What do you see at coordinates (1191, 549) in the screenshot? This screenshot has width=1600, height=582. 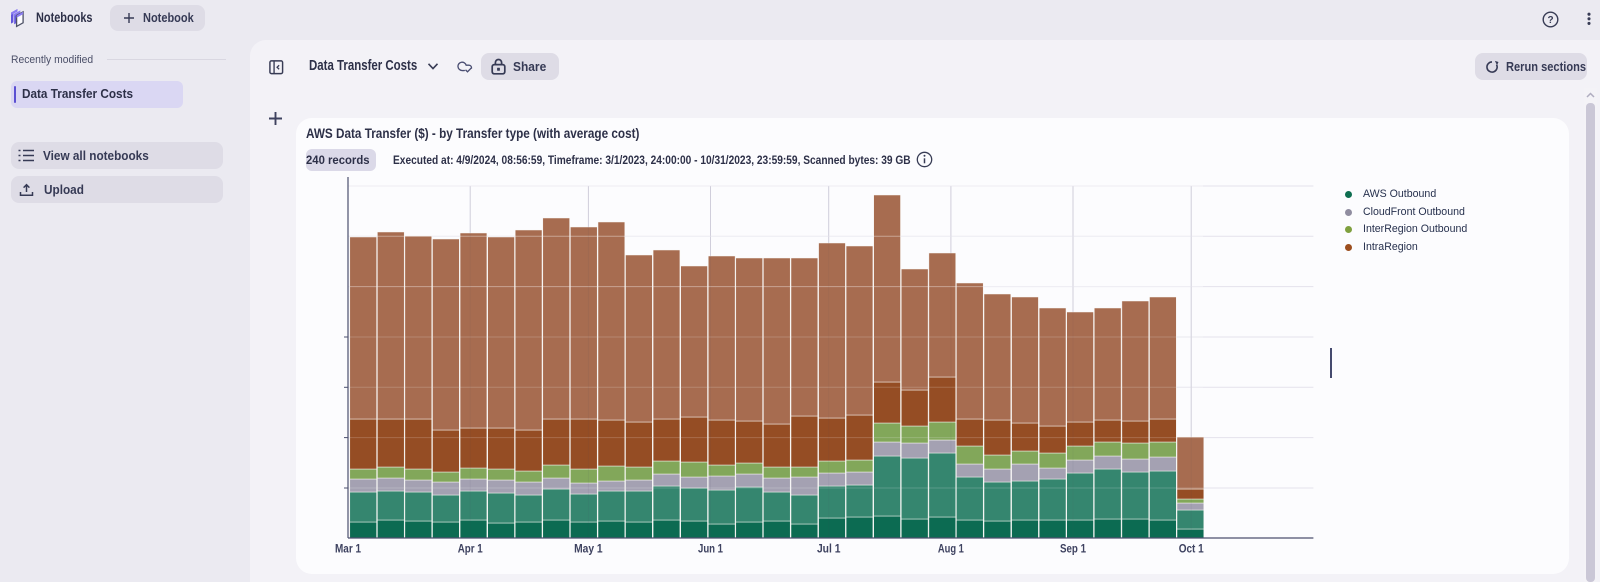 I see `svg-text: Oct 1` at bounding box center [1191, 549].